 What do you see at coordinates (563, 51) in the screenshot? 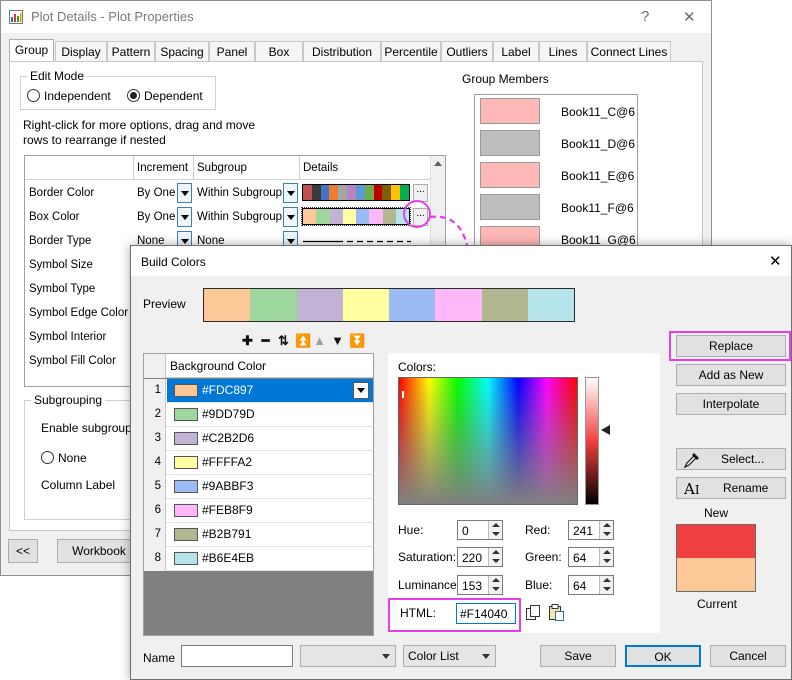
I see `tab-lines: Lines` at bounding box center [563, 51].